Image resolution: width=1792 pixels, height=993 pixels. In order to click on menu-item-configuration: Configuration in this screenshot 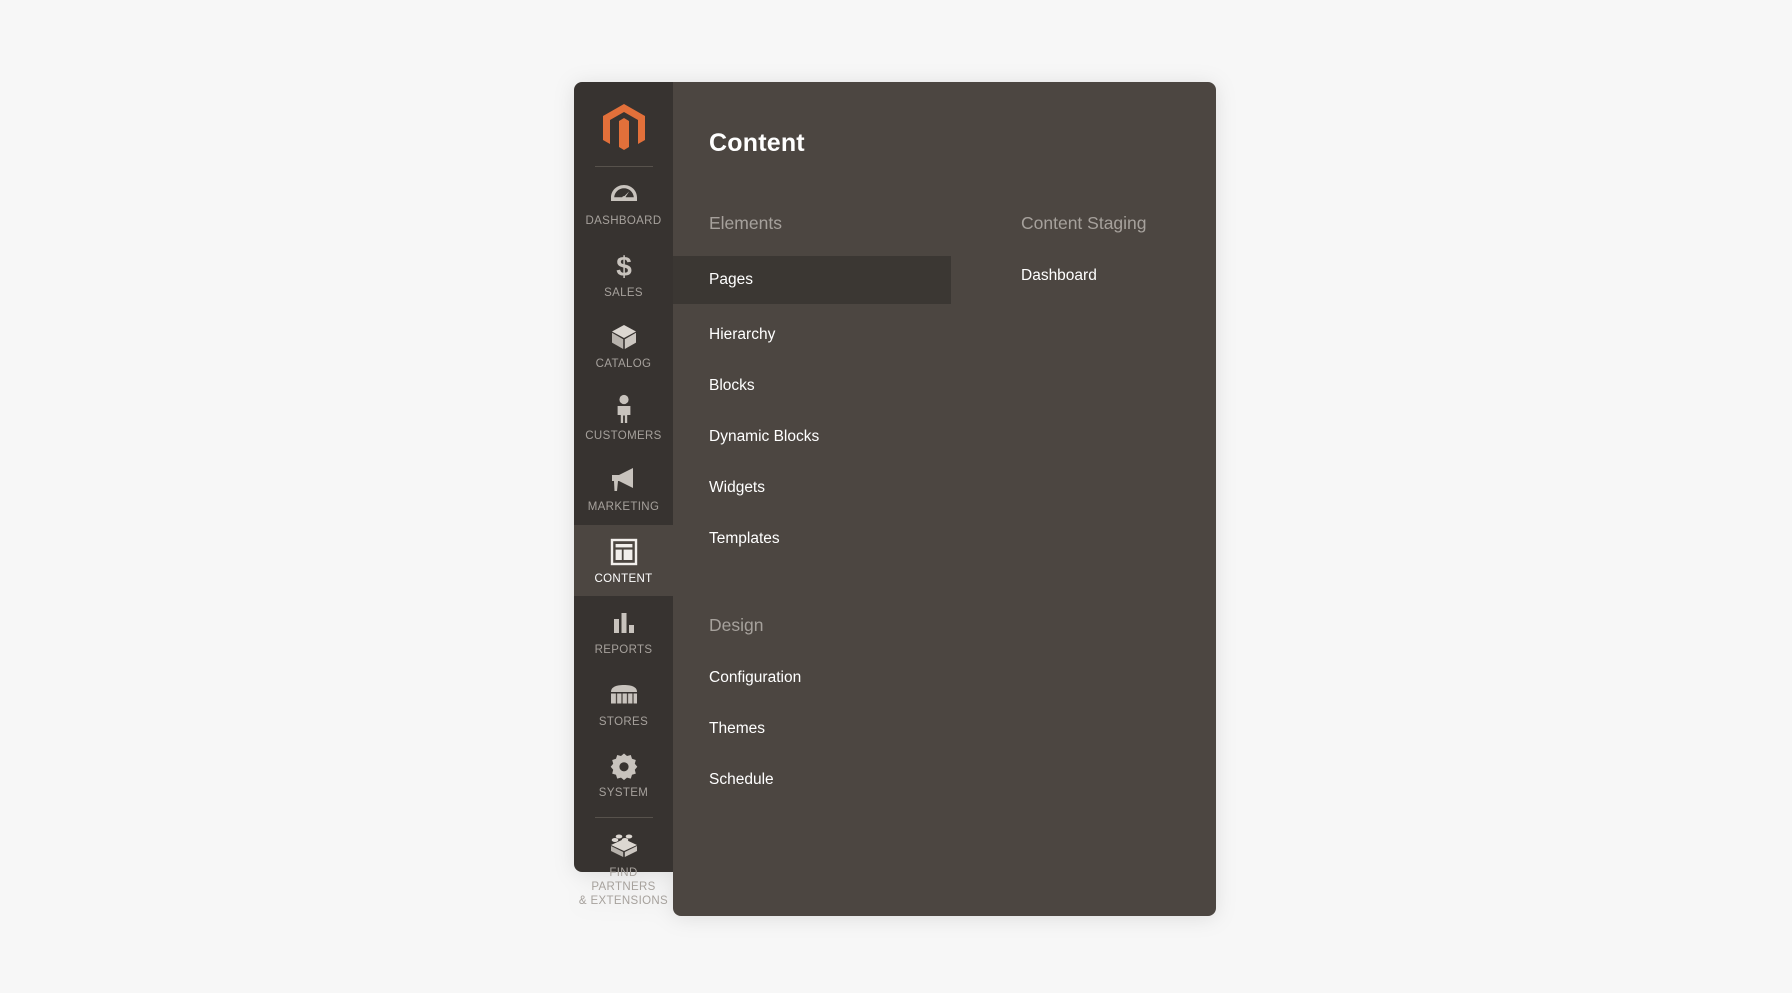, I will do `click(833, 678)`.